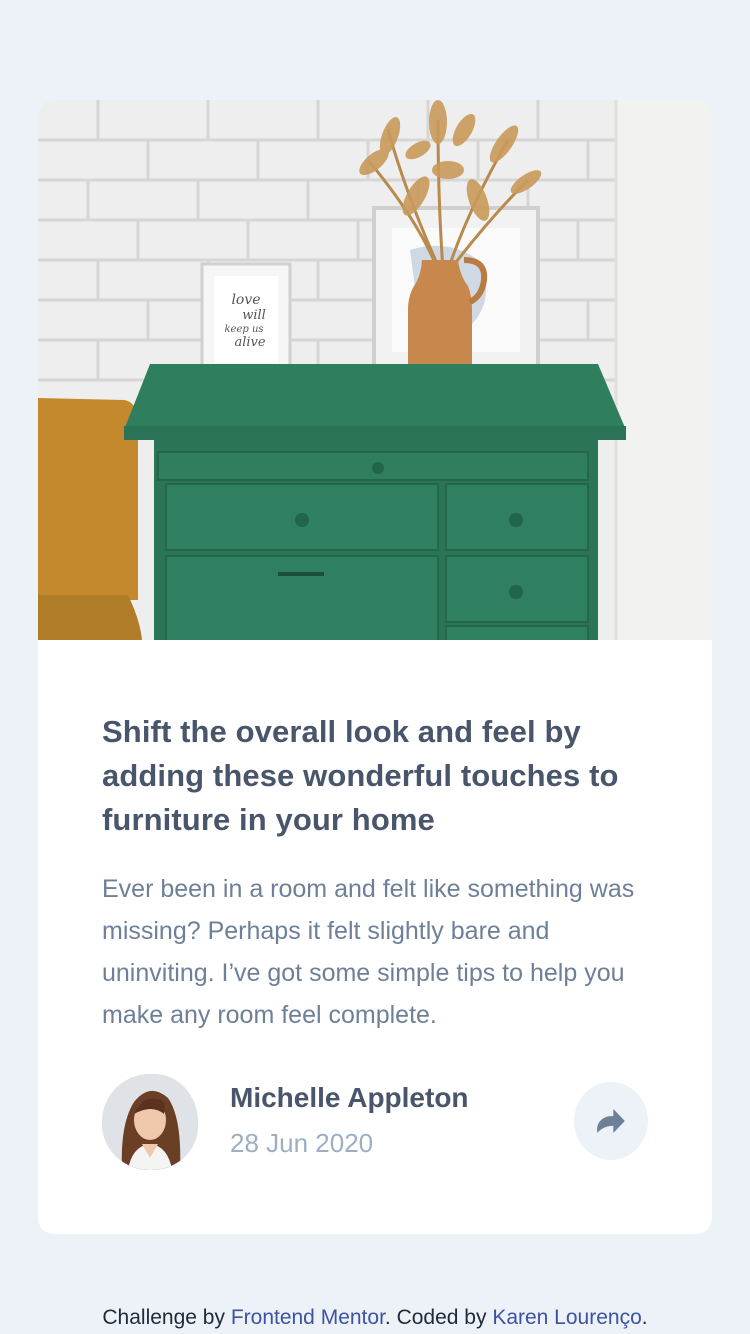 This screenshot has width=750, height=1334. What do you see at coordinates (349, 1097) in the screenshot?
I see `author-name: Michelle Appleton` at bounding box center [349, 1097].